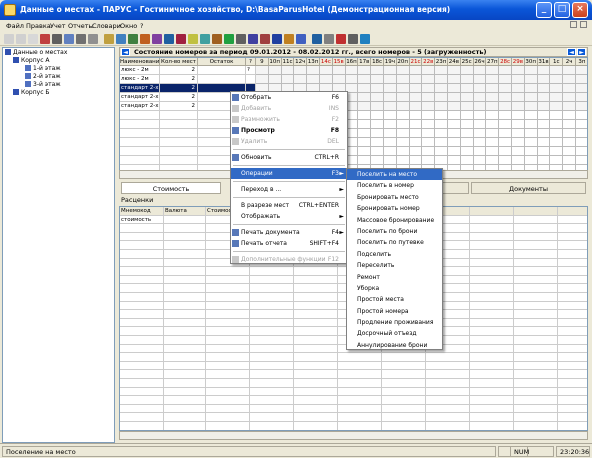 The image size is (592, 458). What do you see at coordinates (275, 62) in the screenshot?
I see `grid-day-header: 10п` at bounding box center [275, 62].